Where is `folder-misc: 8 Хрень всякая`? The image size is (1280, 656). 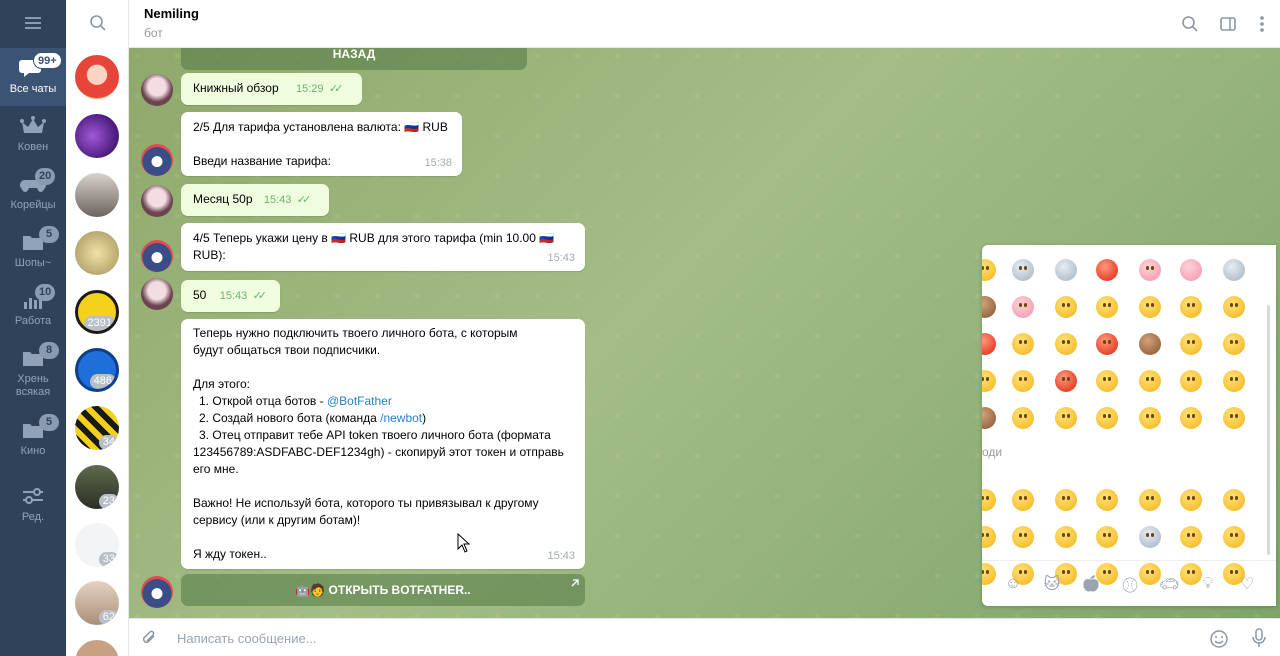
folder-misc: 8 Хрень всякая is located at coordinates (33, 373).